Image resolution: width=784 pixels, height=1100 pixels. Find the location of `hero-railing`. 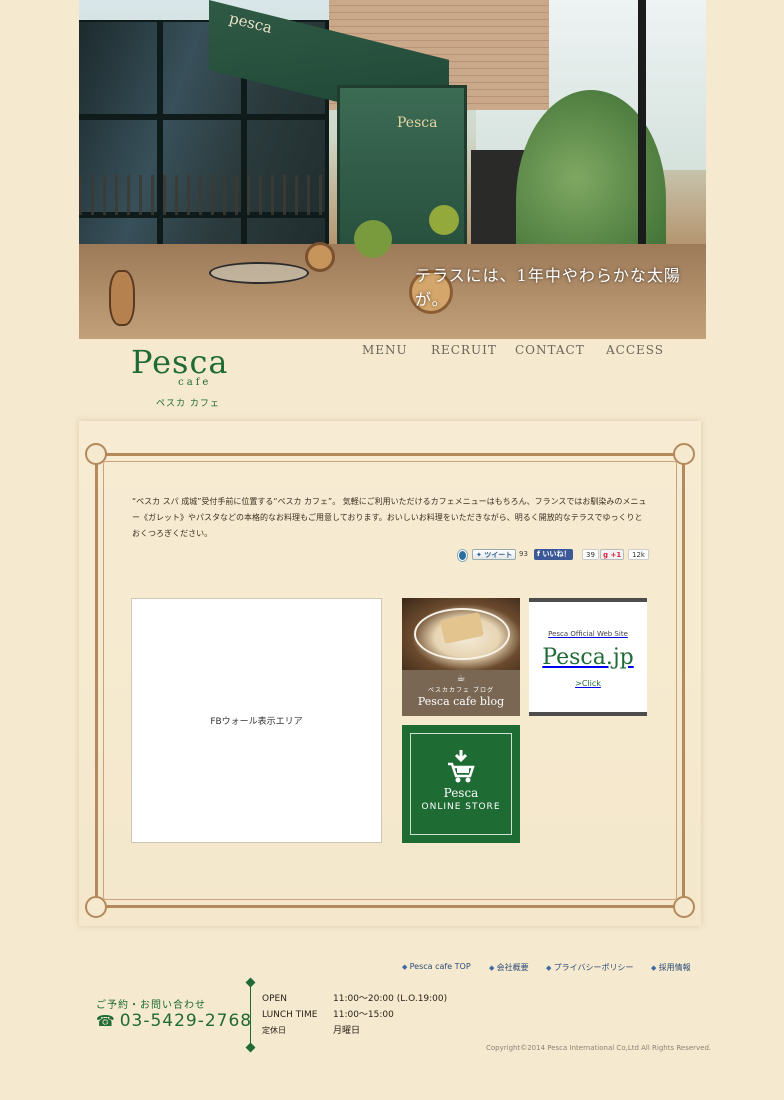

hero-railing is located at coordinates (204, 195).